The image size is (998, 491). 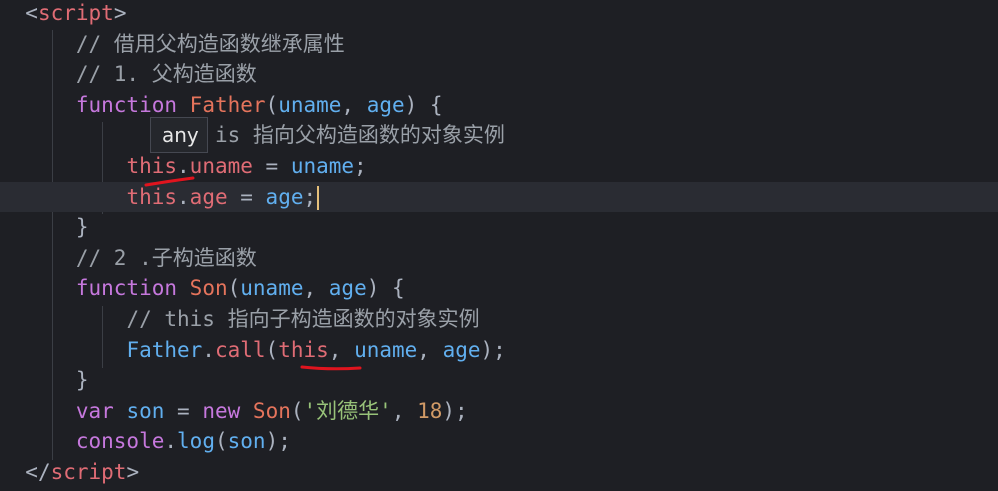 What do you see at coordinates (179, 135) in the screenshot?
I see `hover-type-tooltip: any` at bounding box center [179, 135].